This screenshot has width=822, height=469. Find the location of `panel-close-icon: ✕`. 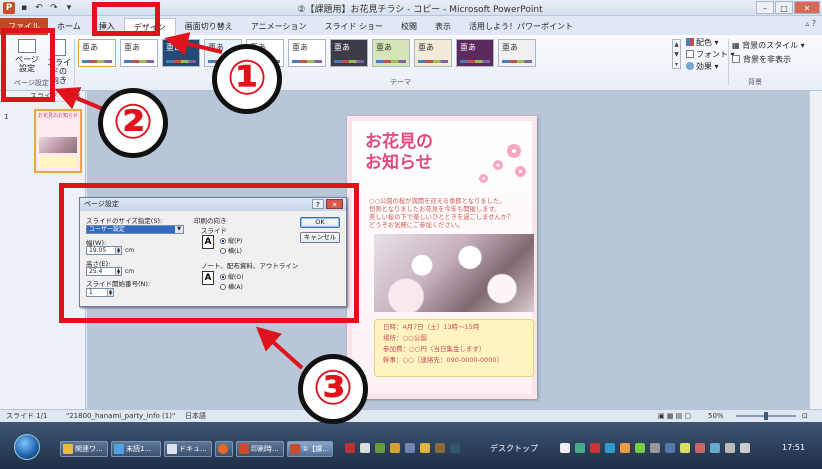

panel-close-icon: ✕ is located at coordinates (78, 96).